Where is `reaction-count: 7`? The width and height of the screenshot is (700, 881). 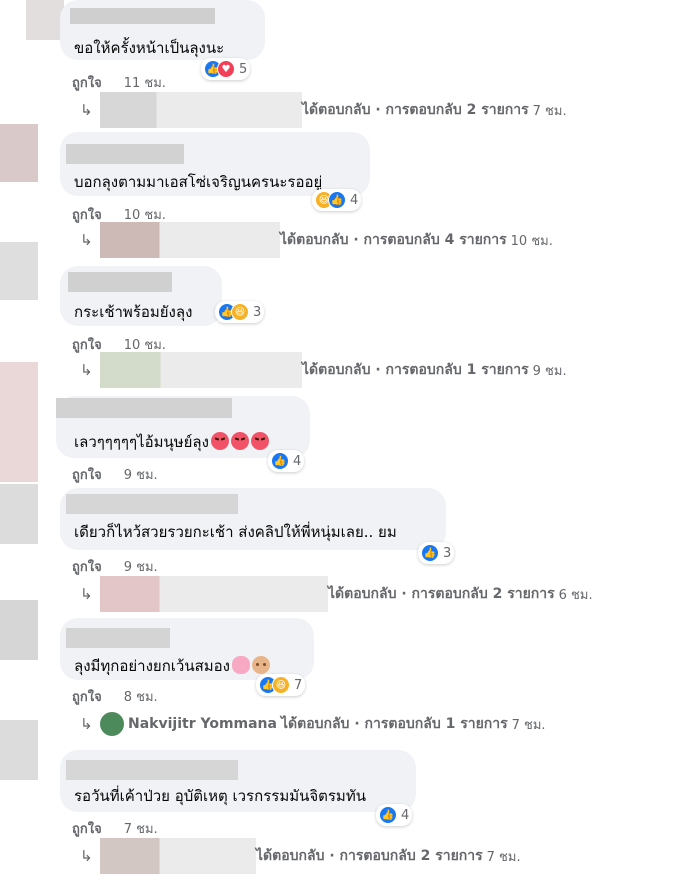
reaction-count: 7 is located at coordinates (298, 685).